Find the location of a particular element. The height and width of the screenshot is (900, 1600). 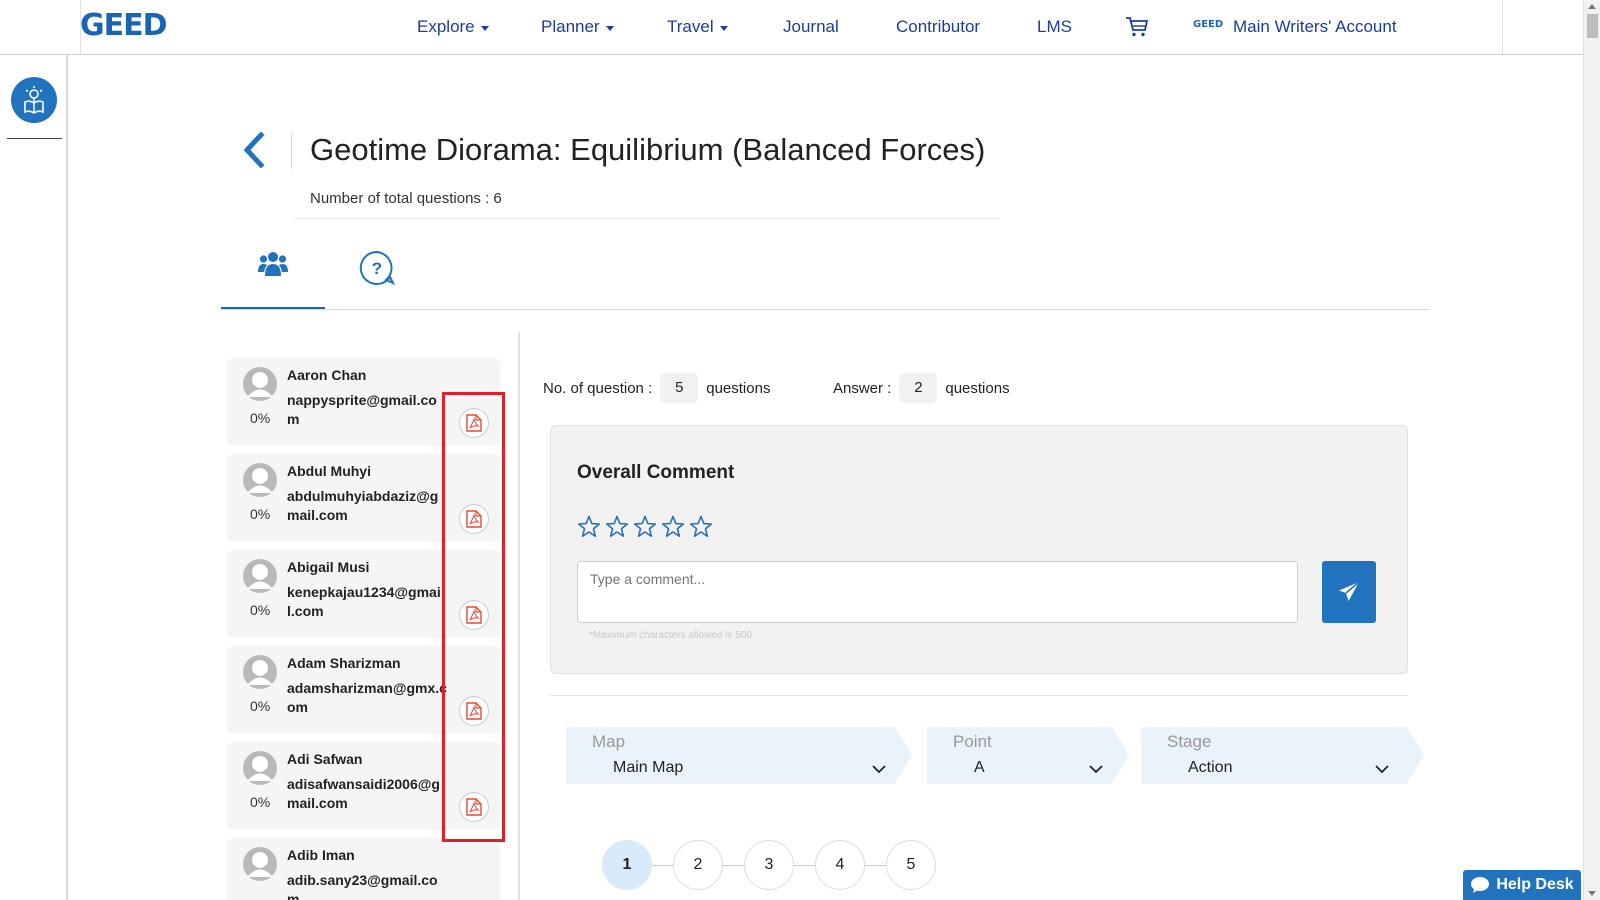

question-count-unit: questions is located at coordinates (738, 388).